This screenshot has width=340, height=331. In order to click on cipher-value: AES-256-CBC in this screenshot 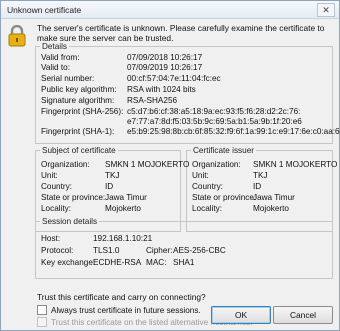, I will do `click(199, 250)`.